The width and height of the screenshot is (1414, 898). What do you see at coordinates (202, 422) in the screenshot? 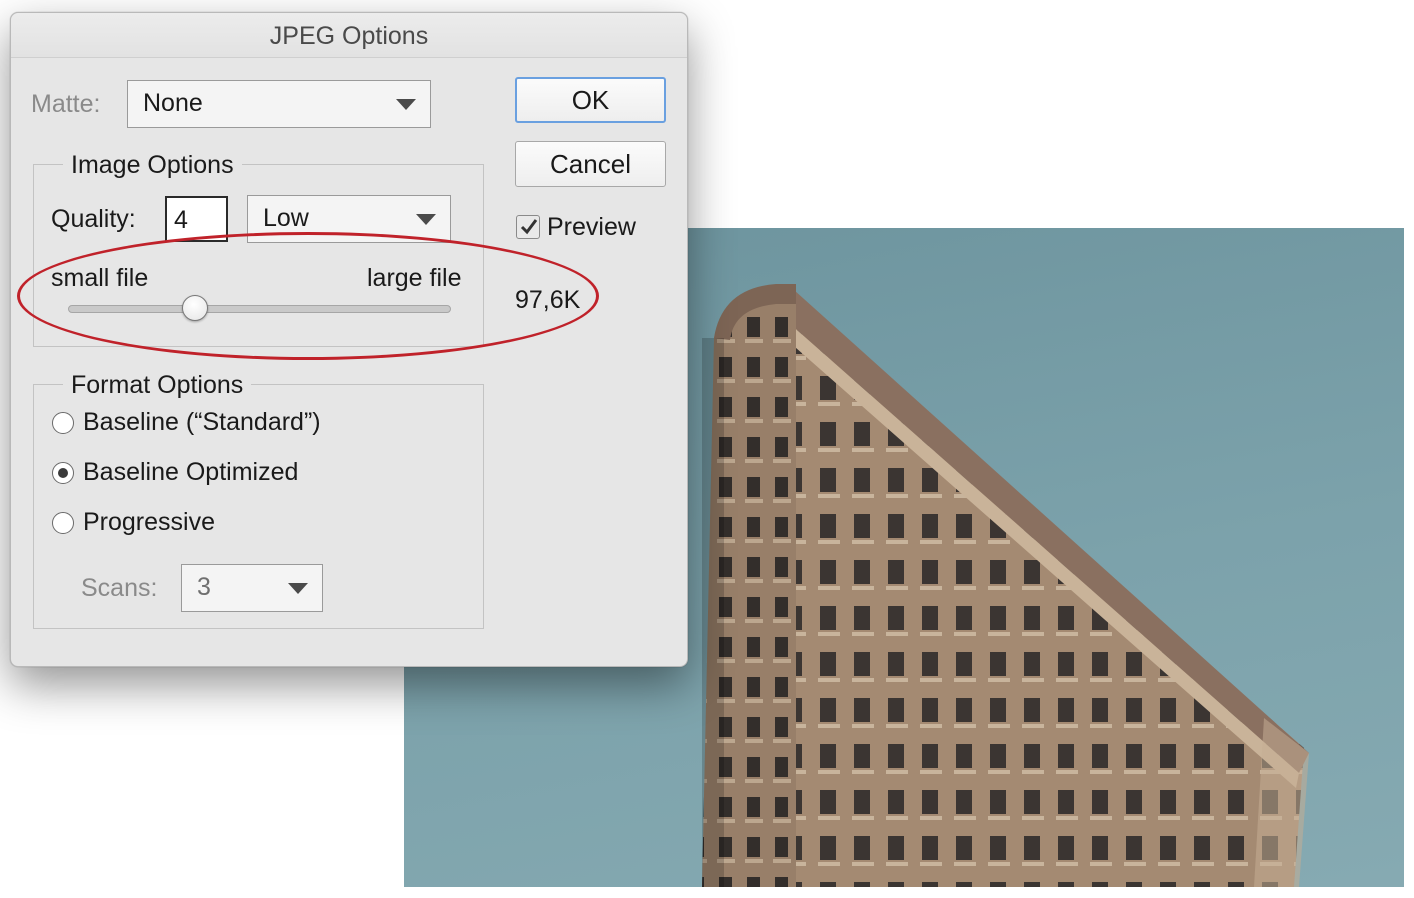
I see `baseline-standard-label: Baseline (“Standard”)` at bounding box center [202, 422].